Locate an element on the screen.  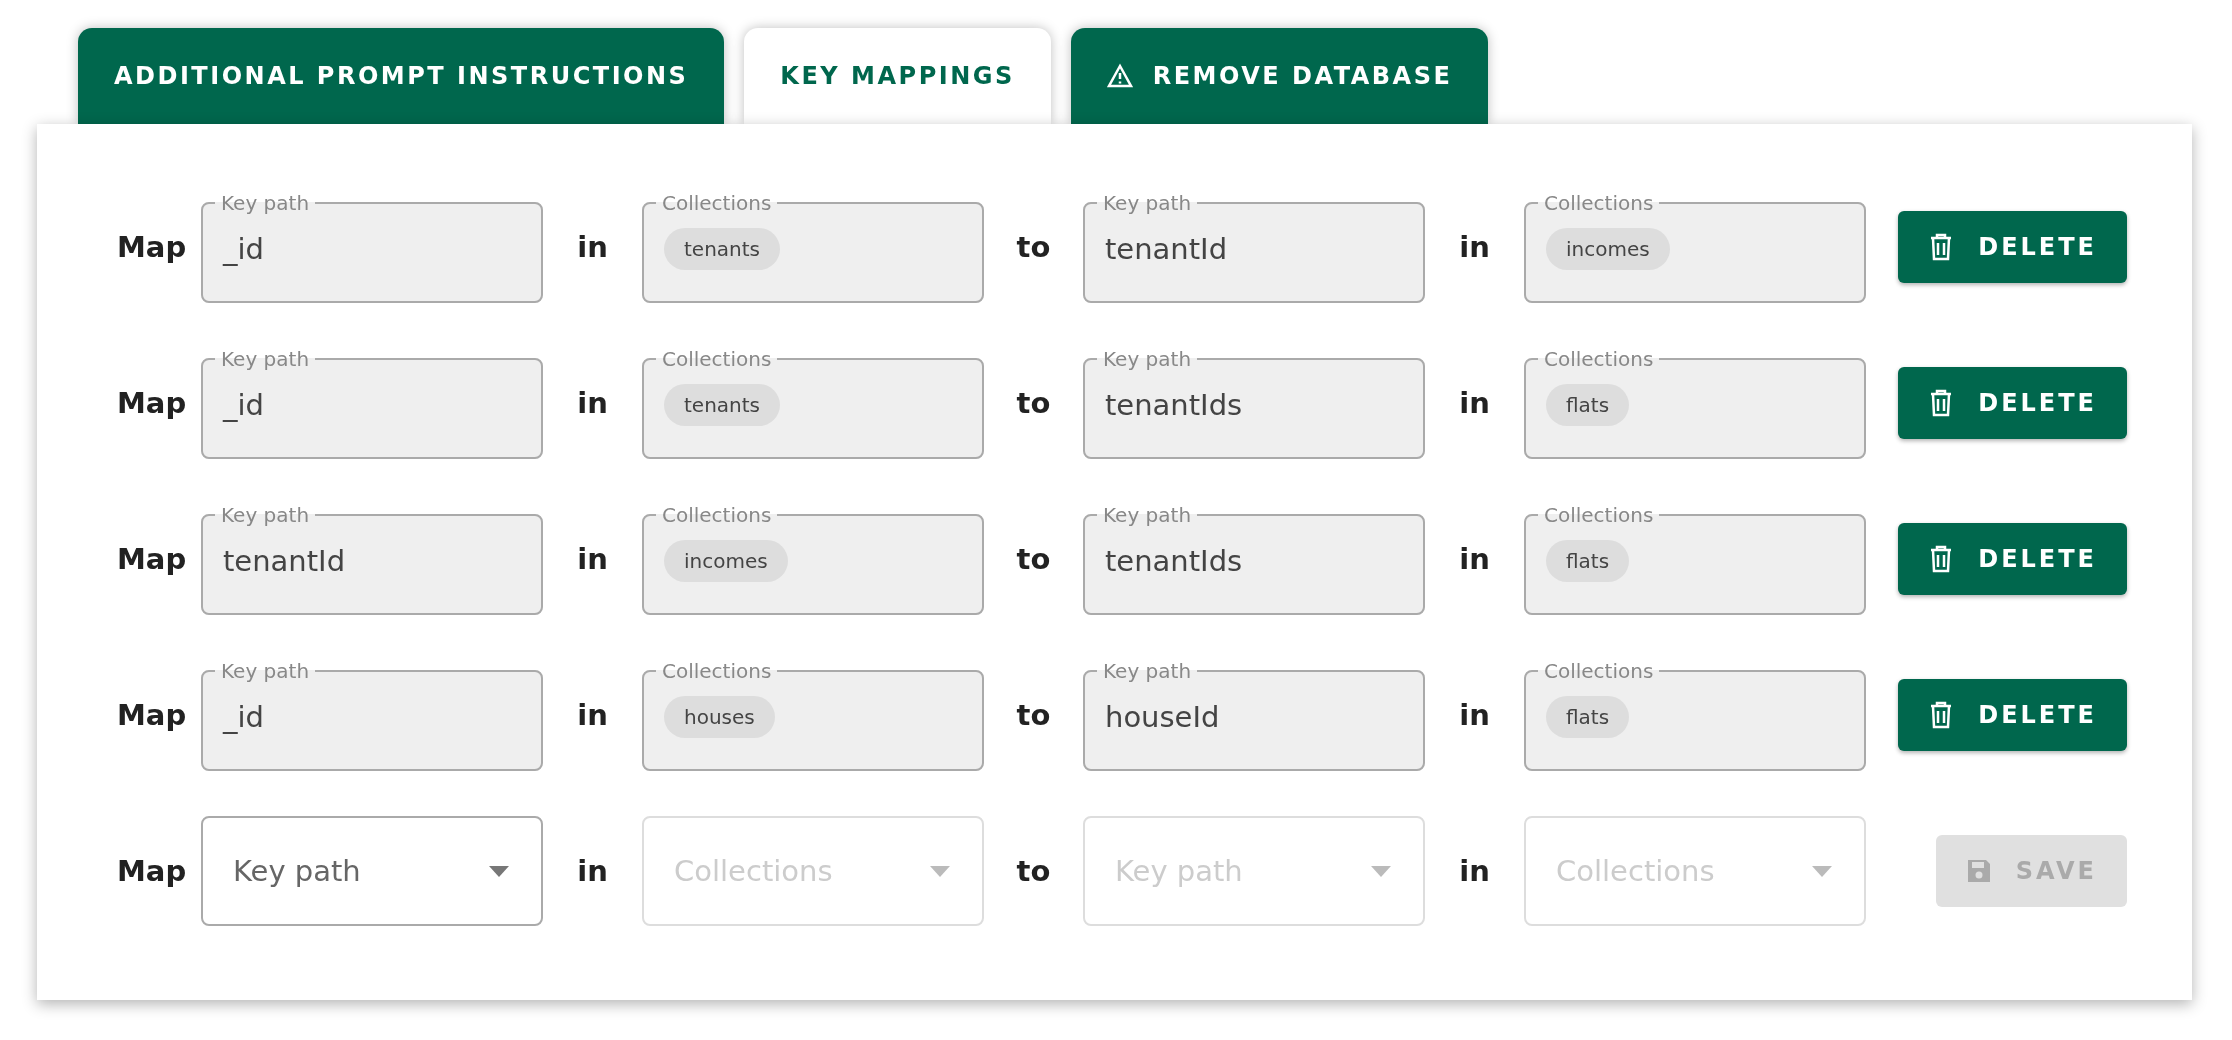
collection-chip: houses is located at coordinates (719, 717).